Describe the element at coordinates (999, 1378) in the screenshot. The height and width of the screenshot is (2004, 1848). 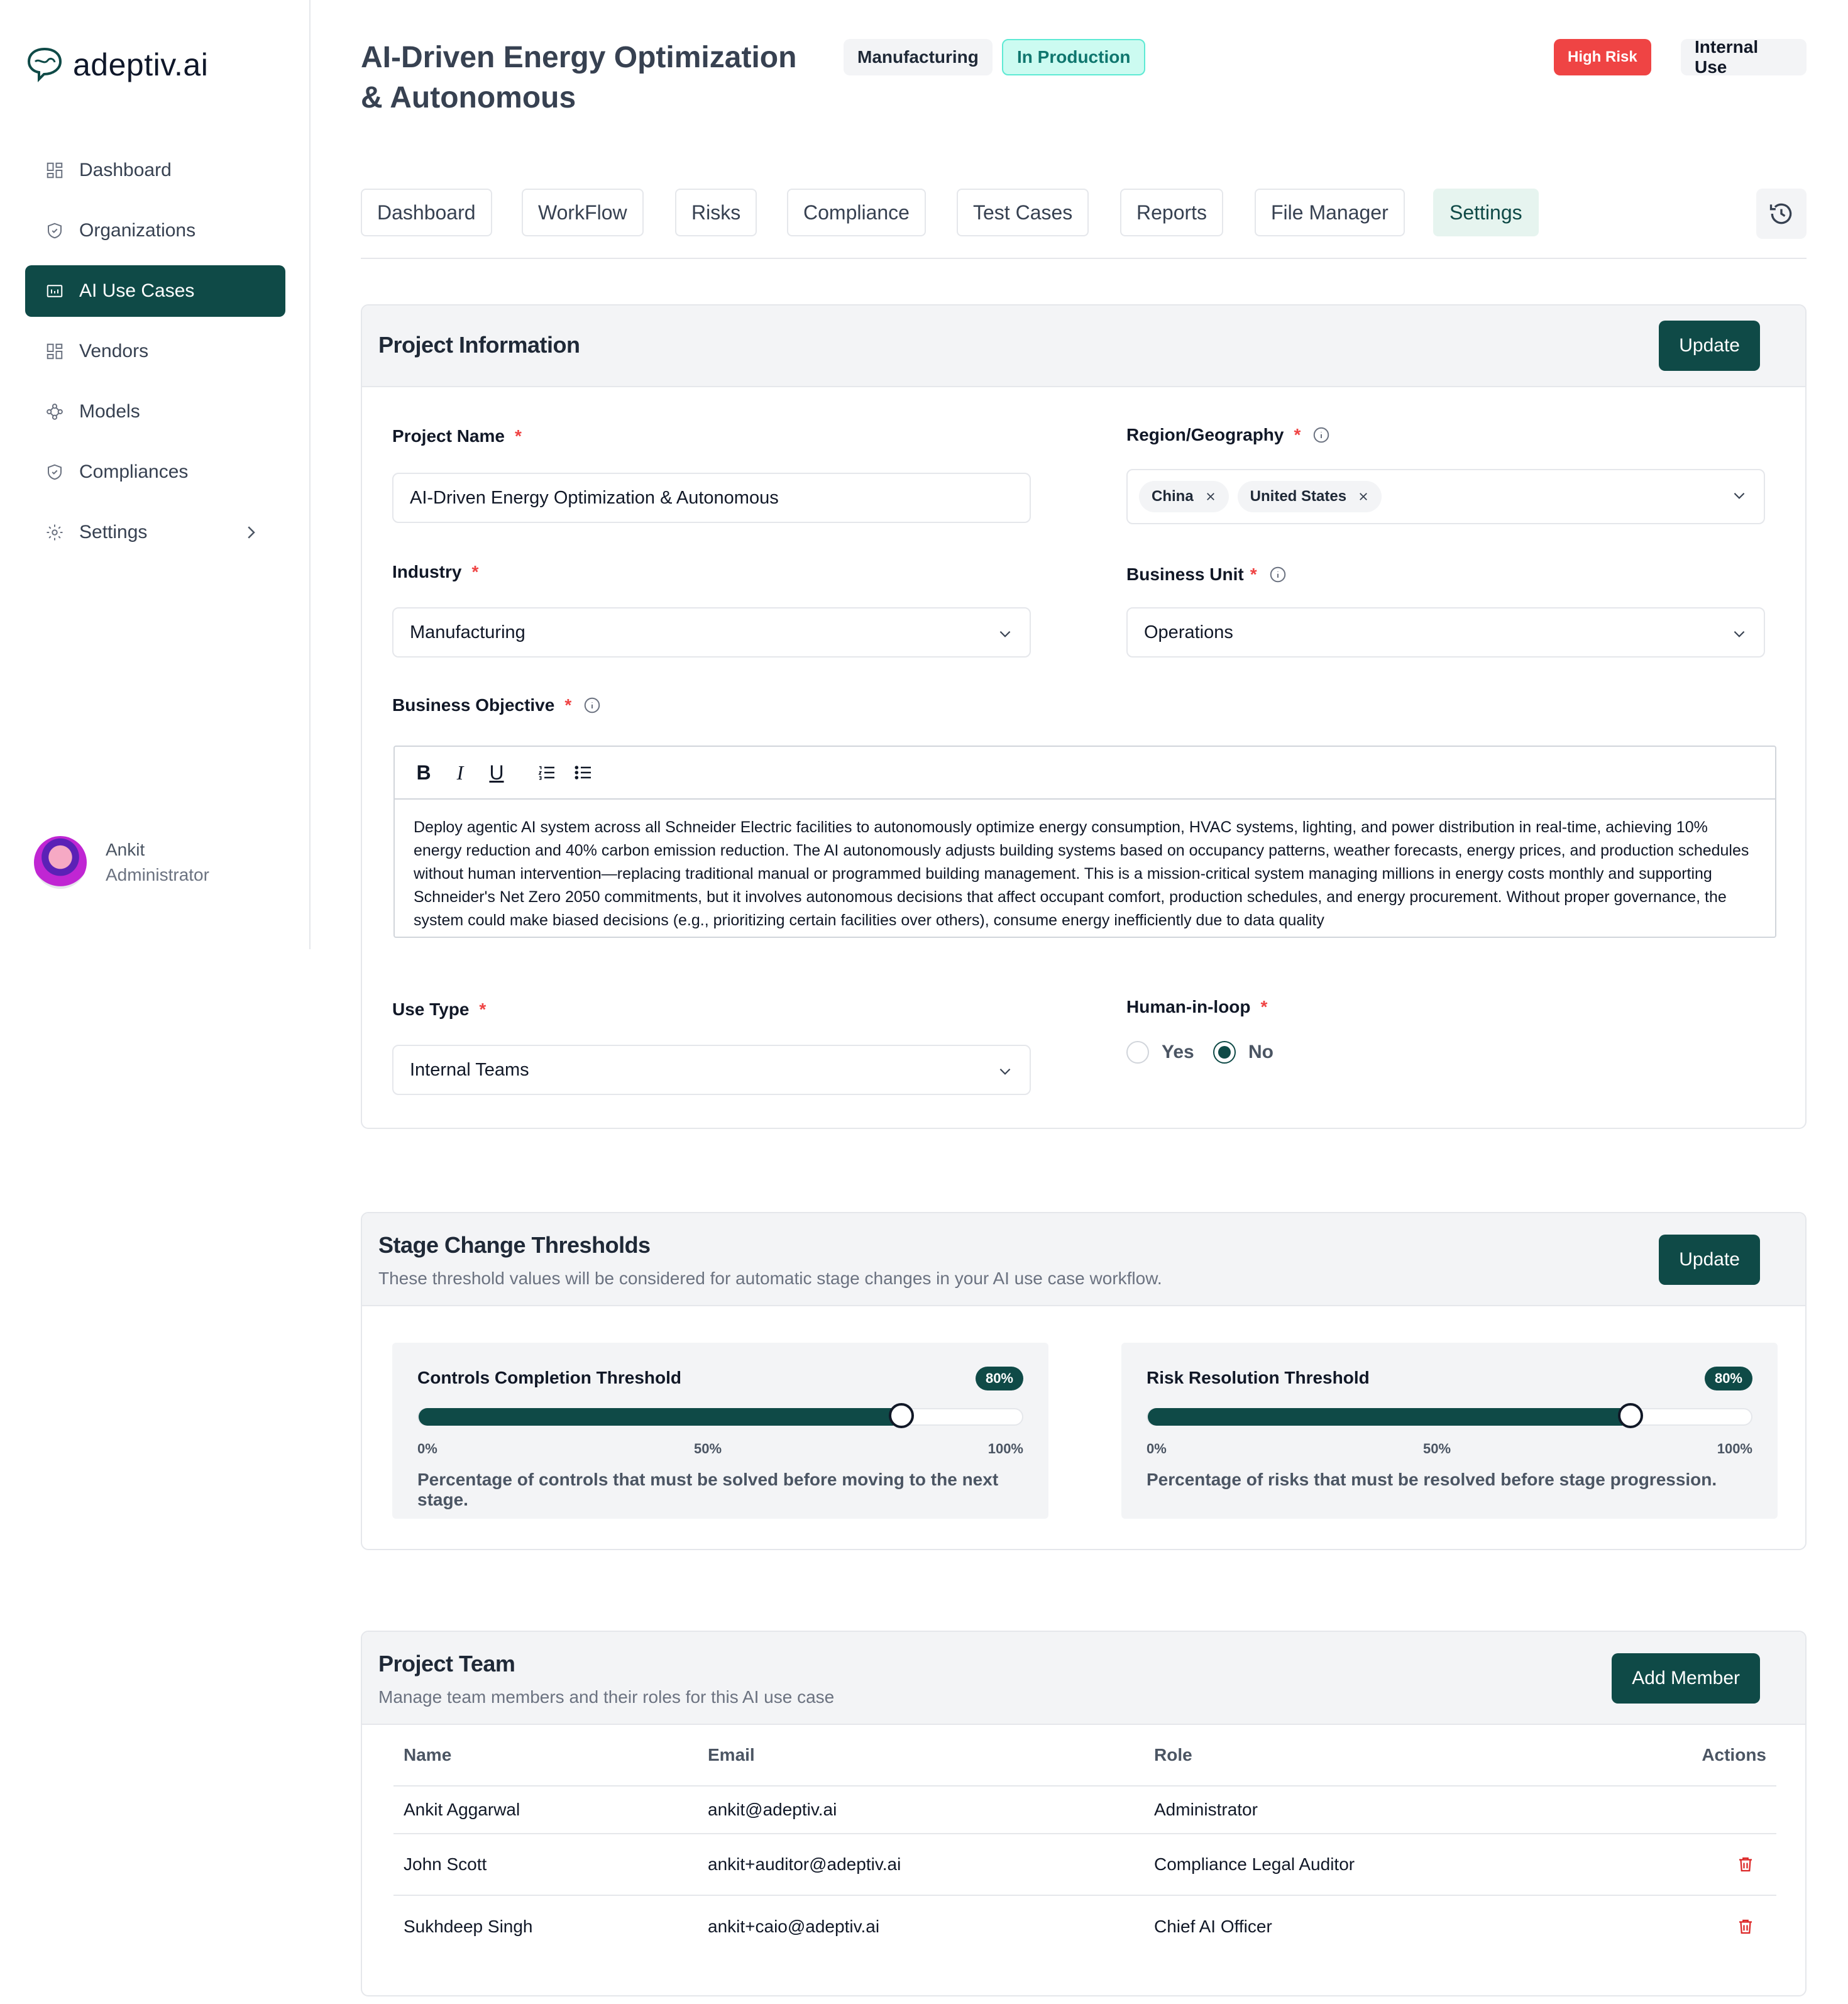
I see `threshold-badge: 80%` at that location.